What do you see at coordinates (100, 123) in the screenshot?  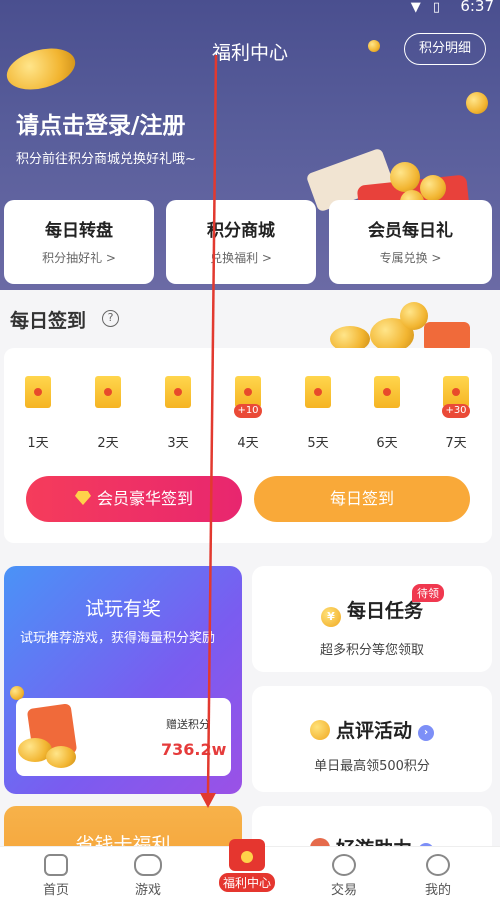 I see `login-register-link: 请点击登录/注册` at bounding box center [100, 123].